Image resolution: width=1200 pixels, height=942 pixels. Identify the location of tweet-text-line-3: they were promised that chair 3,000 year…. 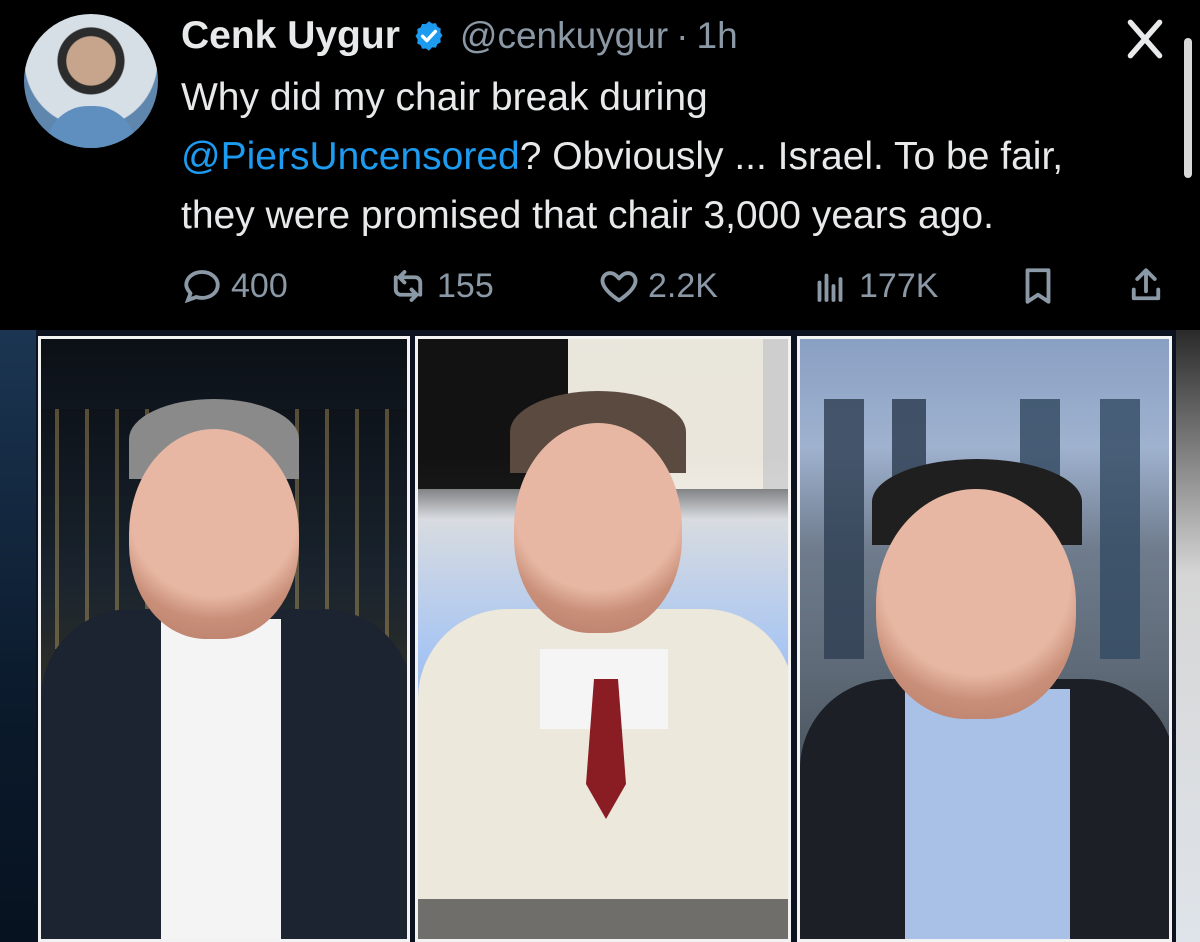
(587, 215).